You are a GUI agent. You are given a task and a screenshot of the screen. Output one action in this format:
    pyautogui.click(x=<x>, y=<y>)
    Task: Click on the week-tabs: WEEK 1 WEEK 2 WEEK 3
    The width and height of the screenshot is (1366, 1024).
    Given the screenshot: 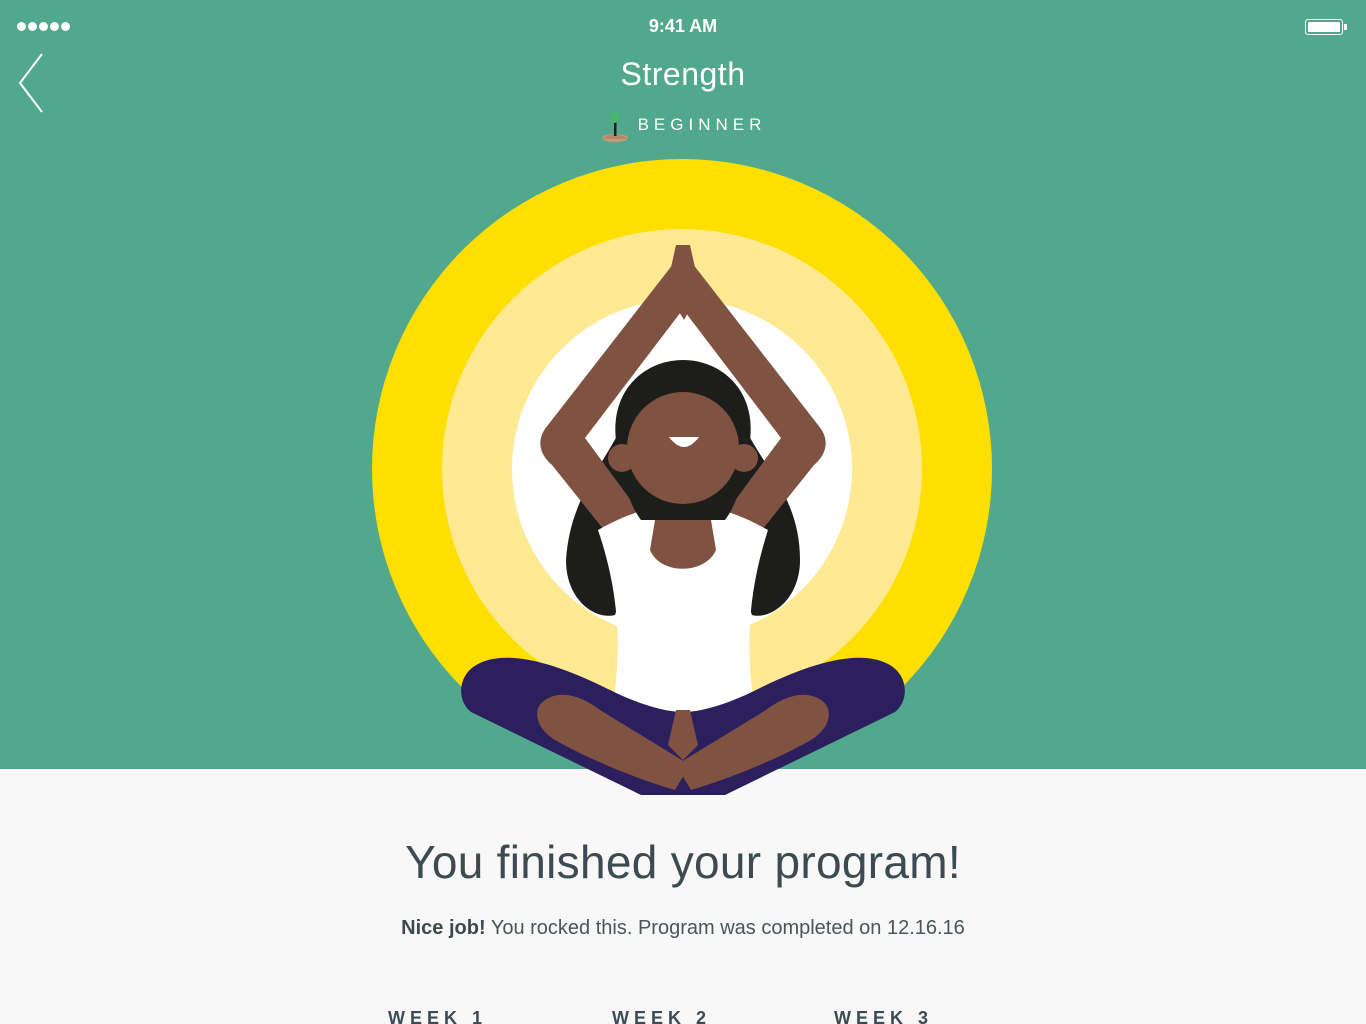 What is the action you would take?
    pyautogui.click(x=683, y=1016)
    